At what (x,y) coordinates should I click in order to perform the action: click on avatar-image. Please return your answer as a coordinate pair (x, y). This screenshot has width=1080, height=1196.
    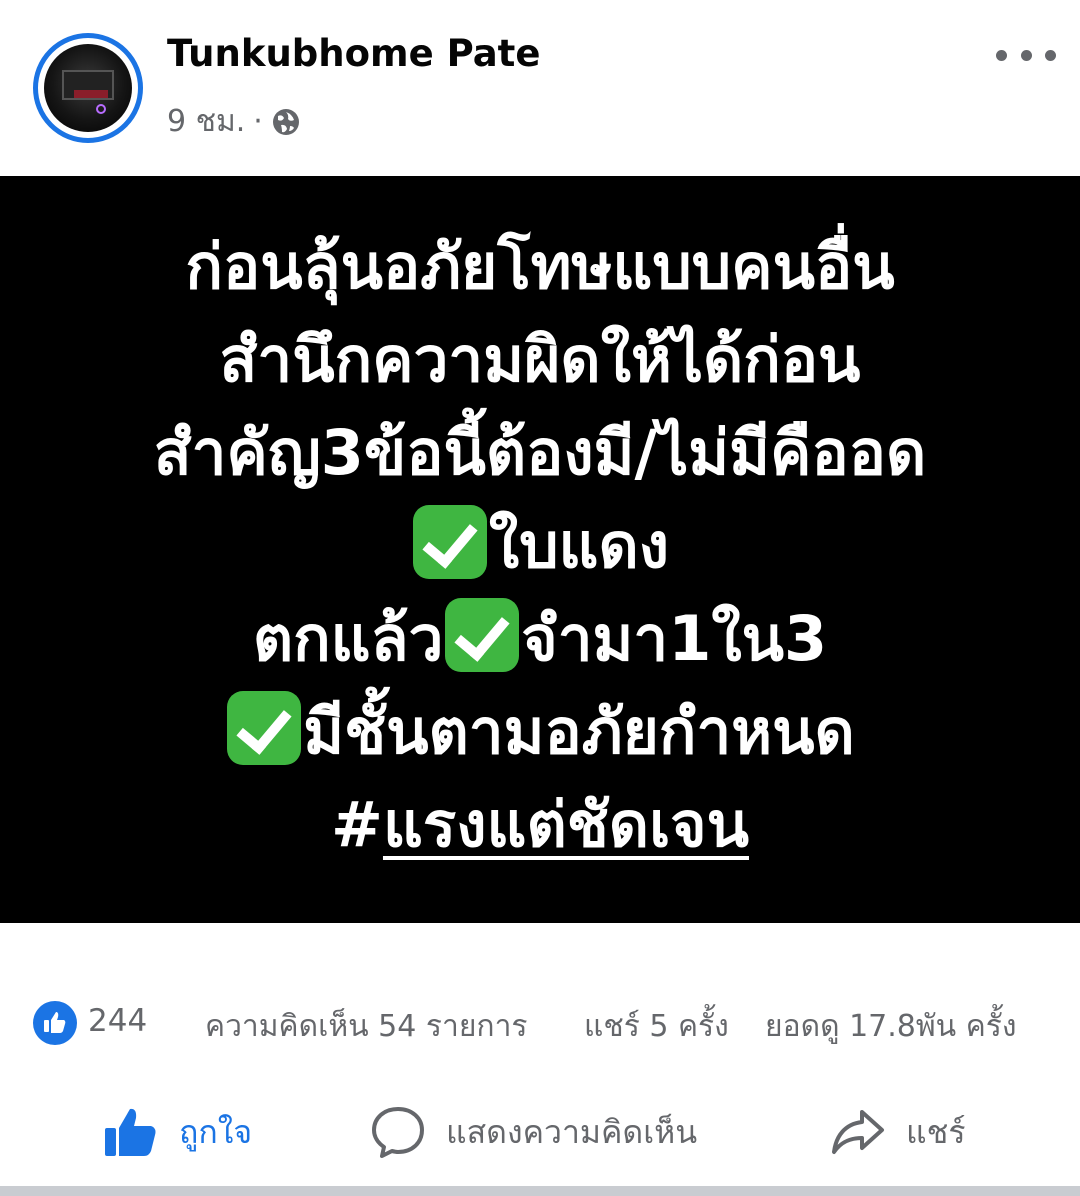
    Looking at the image, I should click on (88, 88).